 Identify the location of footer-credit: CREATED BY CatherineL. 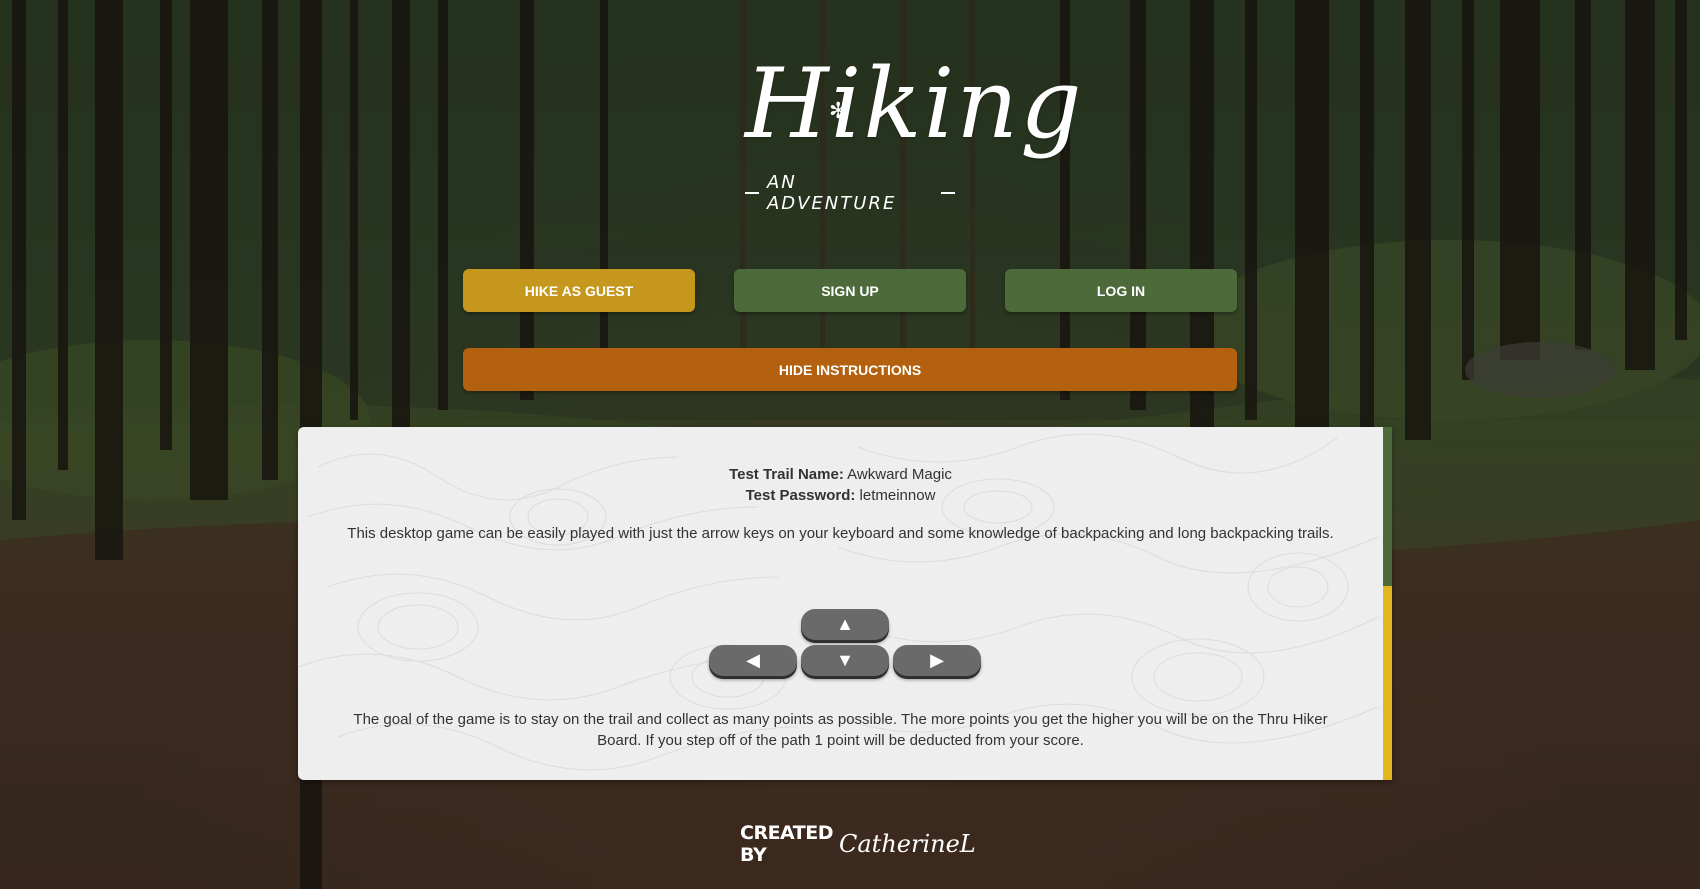
(858, 844).